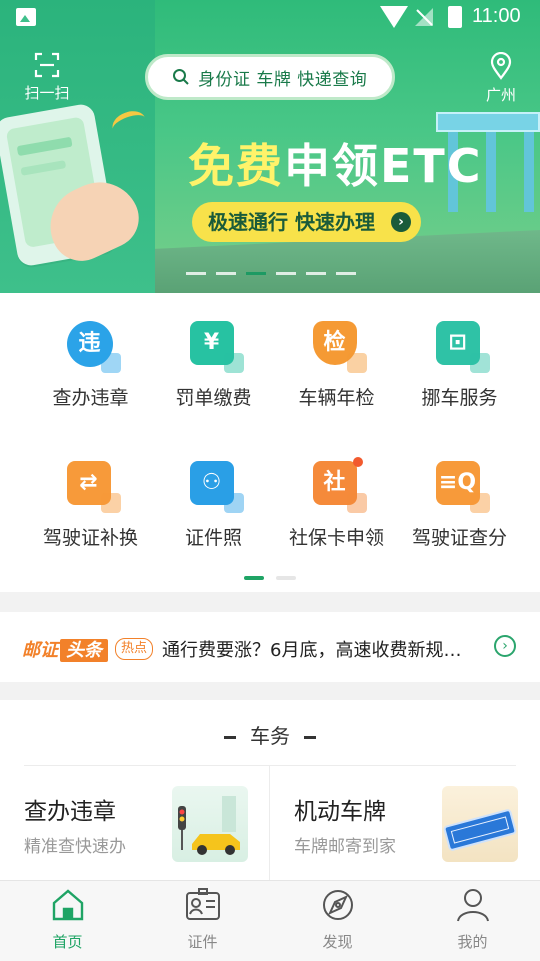  What do you see at coordinates (213, 398) in the screenshot?
I see `service-label: 罚单缴费` at bounding box center [213, 398].